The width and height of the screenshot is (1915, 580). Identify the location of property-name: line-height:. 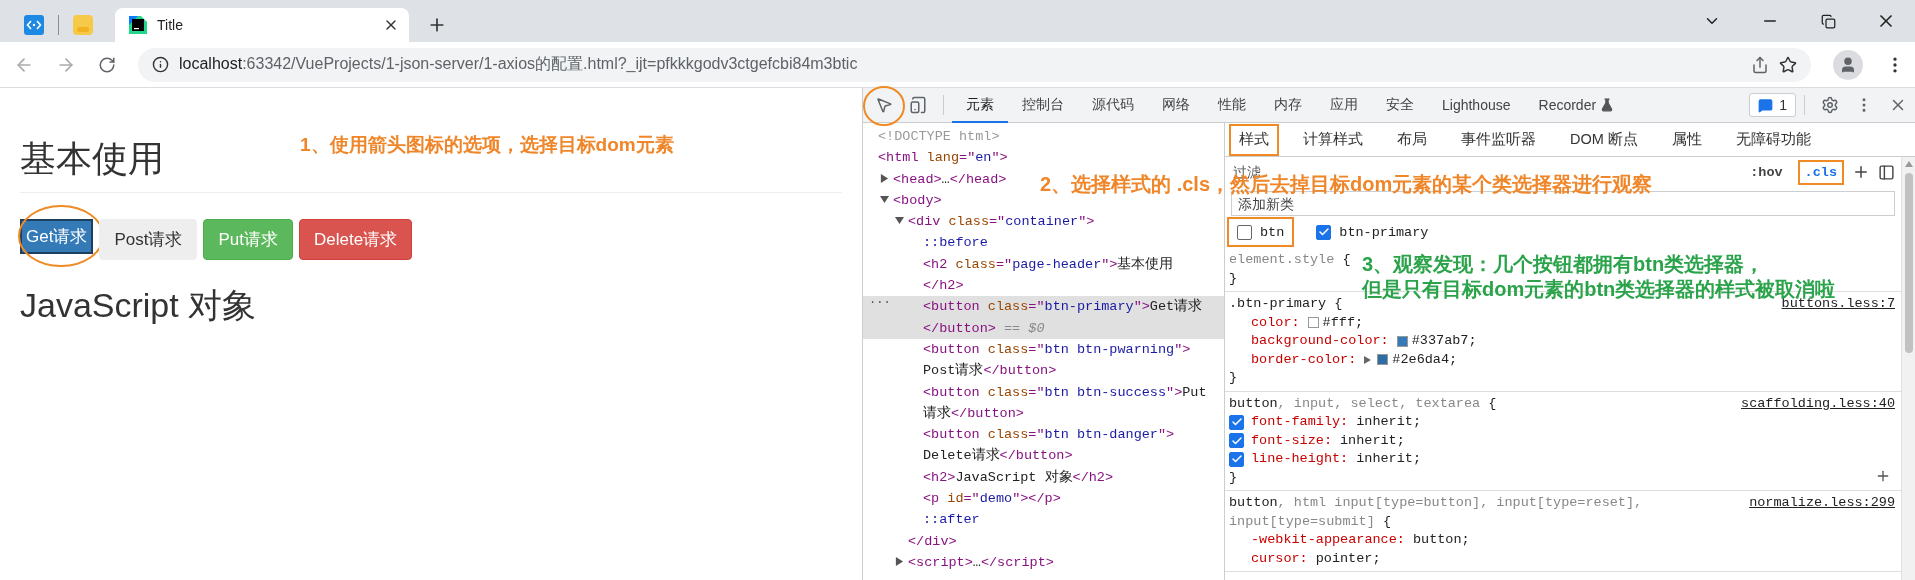
(1300, 459).